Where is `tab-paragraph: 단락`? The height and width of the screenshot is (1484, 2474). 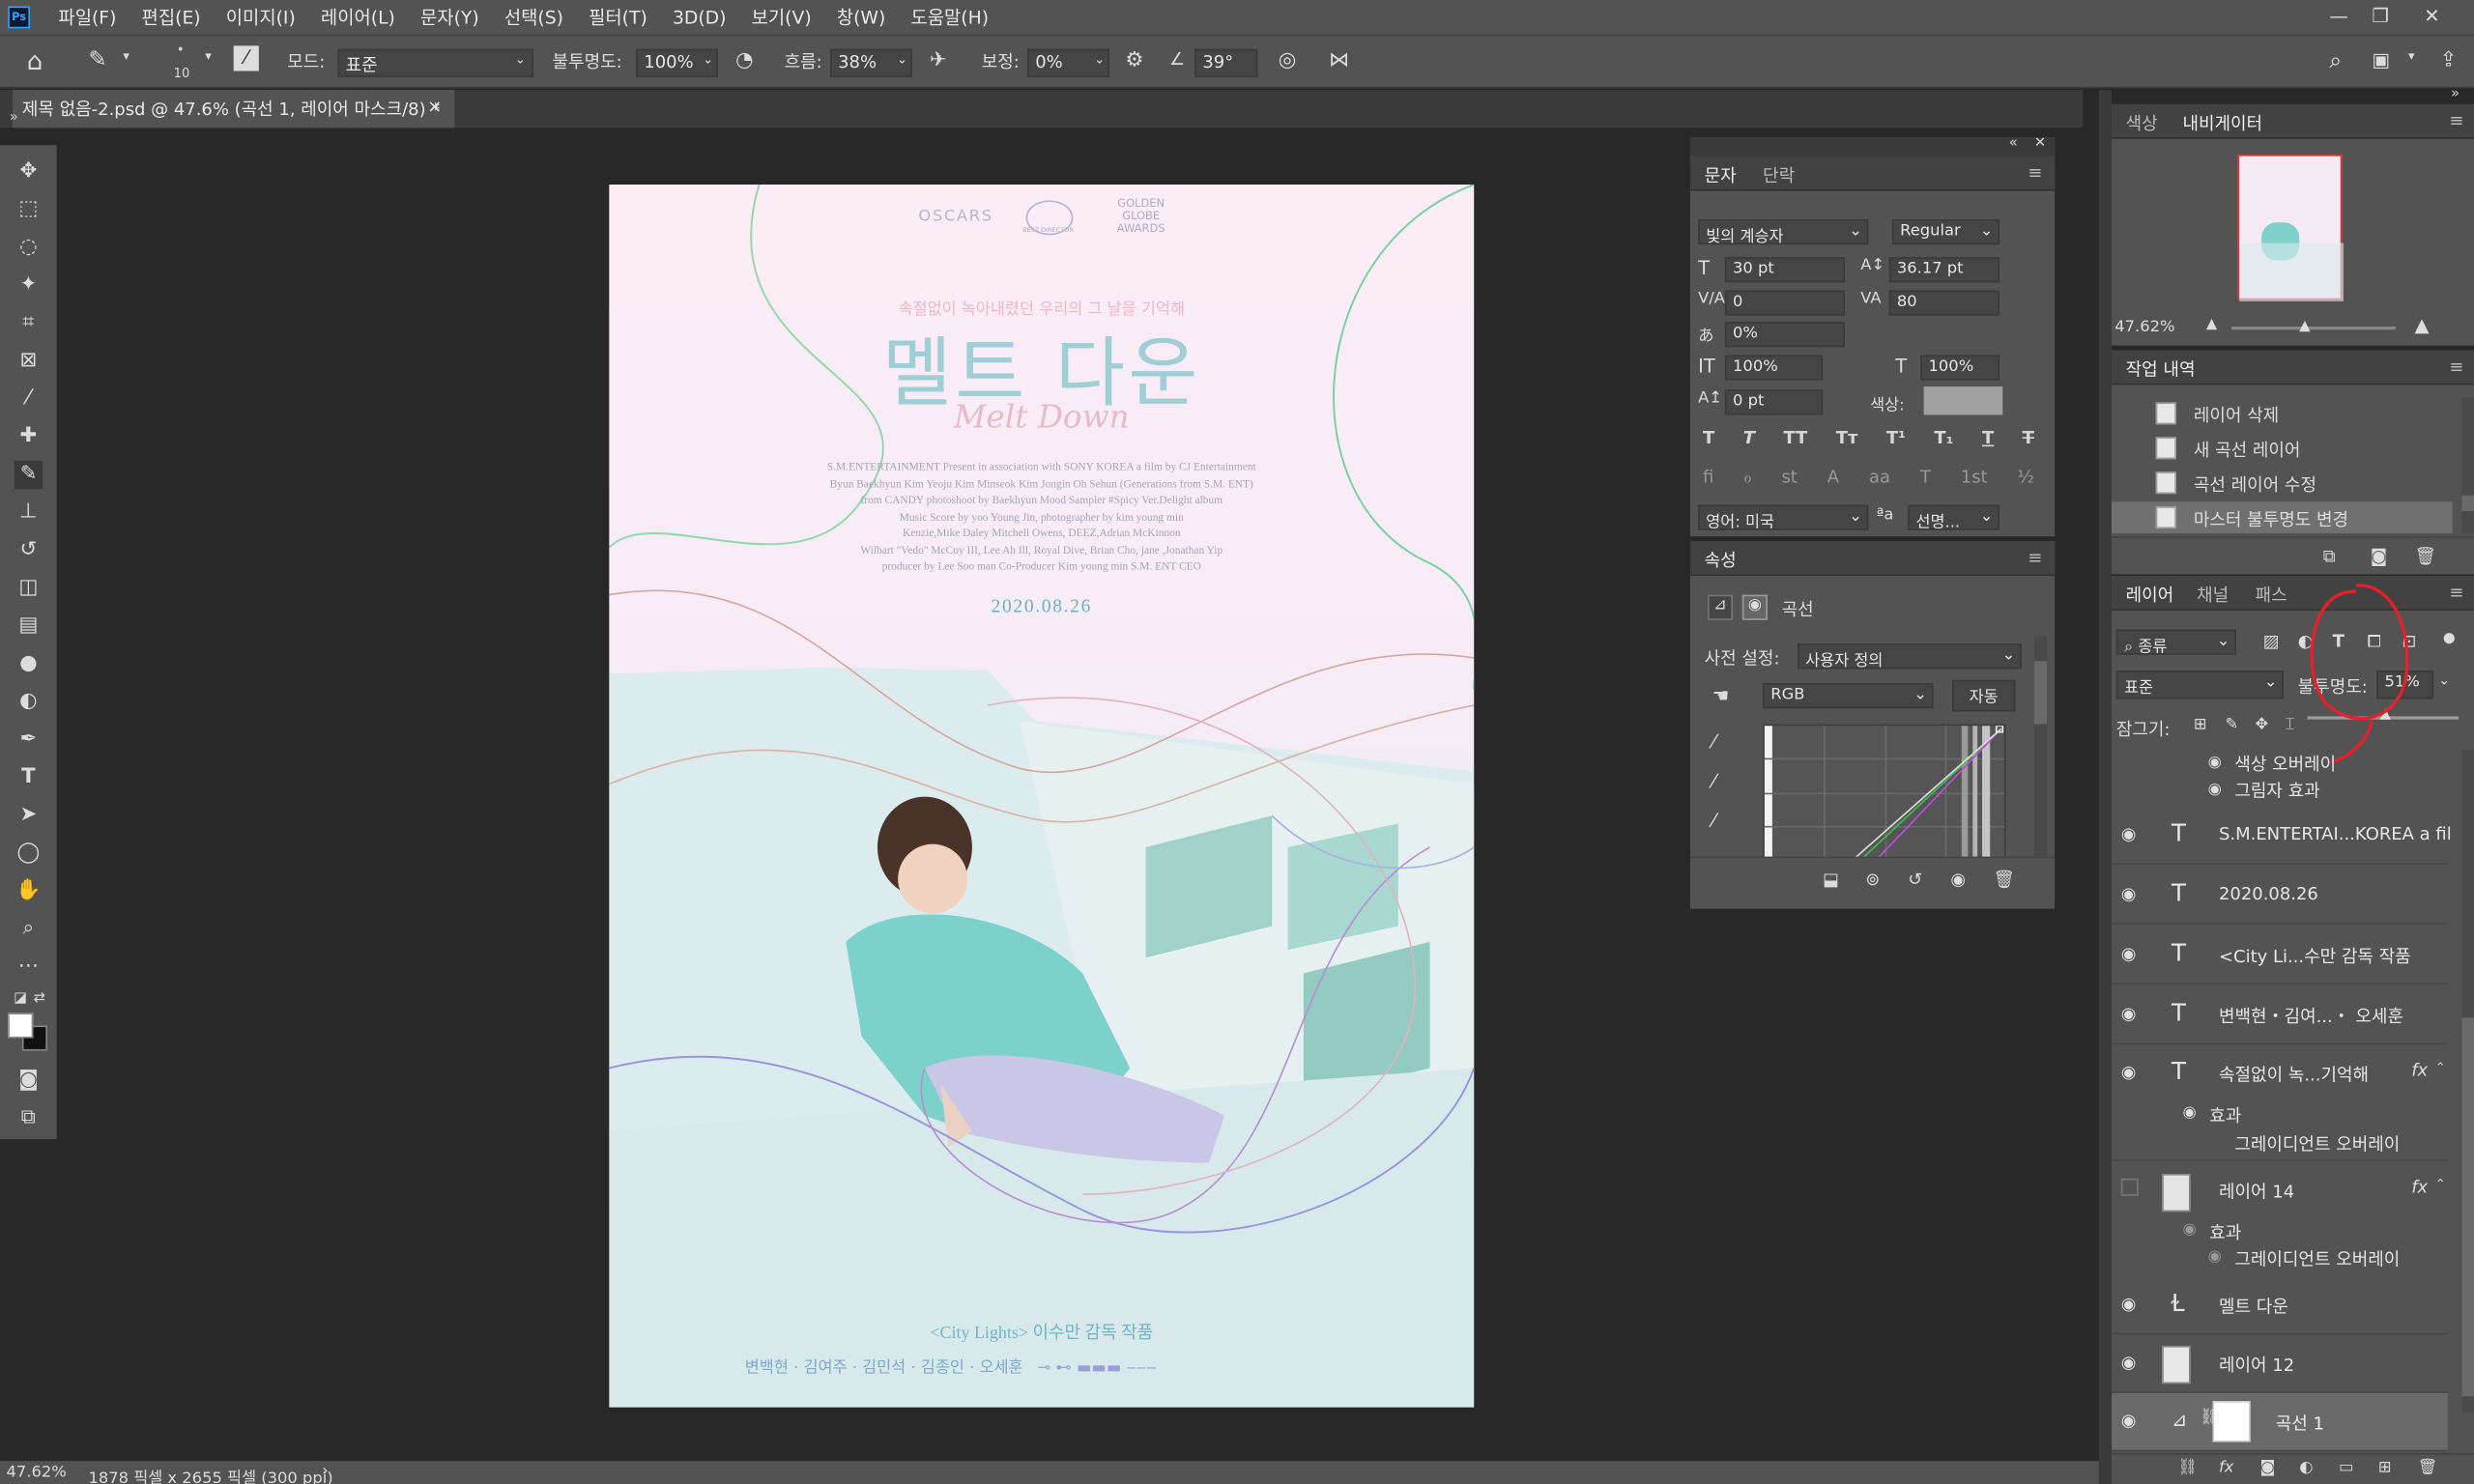
tab-paragraph: 단락 is located at coordinates (1779, 175).